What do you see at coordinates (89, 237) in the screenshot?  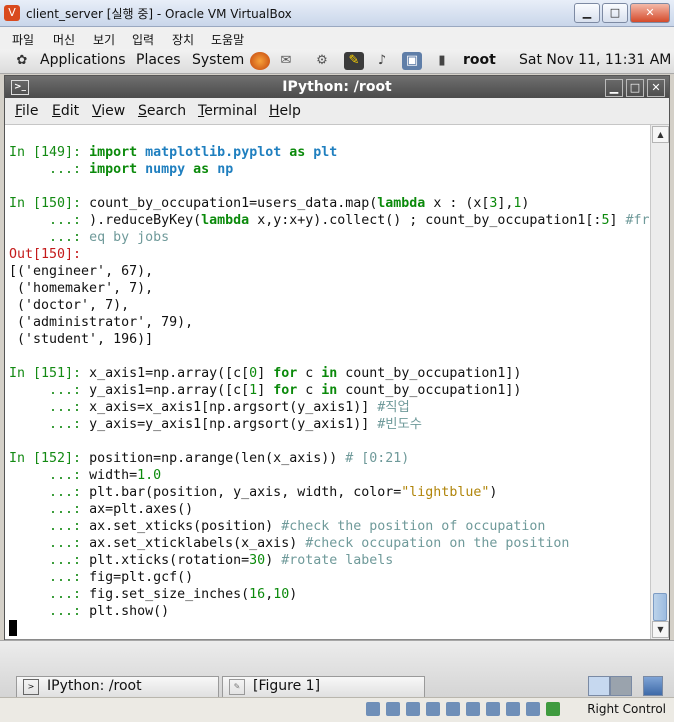 I see `code-line: ...: eq by jobs` at bounding box center [89, 237].